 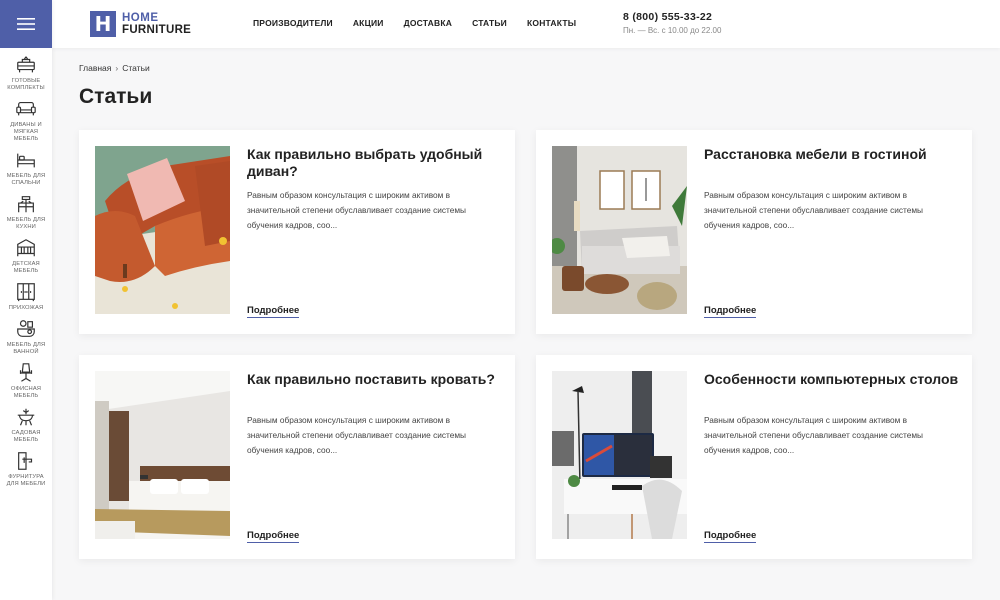 I want to click on sidebar-item-label: ДЕТСКАЯ МЕБЕЛЬ, so click(x=26, y=267).